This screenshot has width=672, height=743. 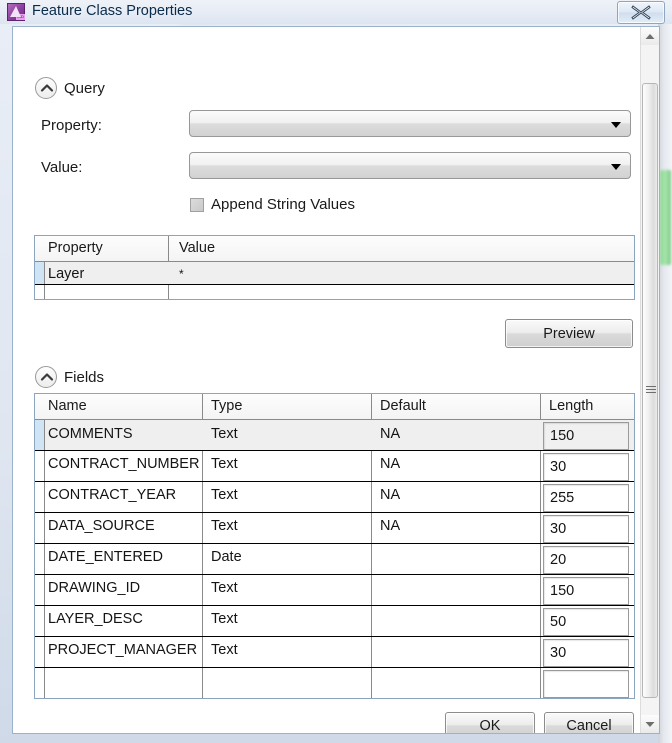 What do you see at coordinates (283, 204) in the screenshot?
I see `append-string-values-label: Append String Values` at bounding box center [283, 204].